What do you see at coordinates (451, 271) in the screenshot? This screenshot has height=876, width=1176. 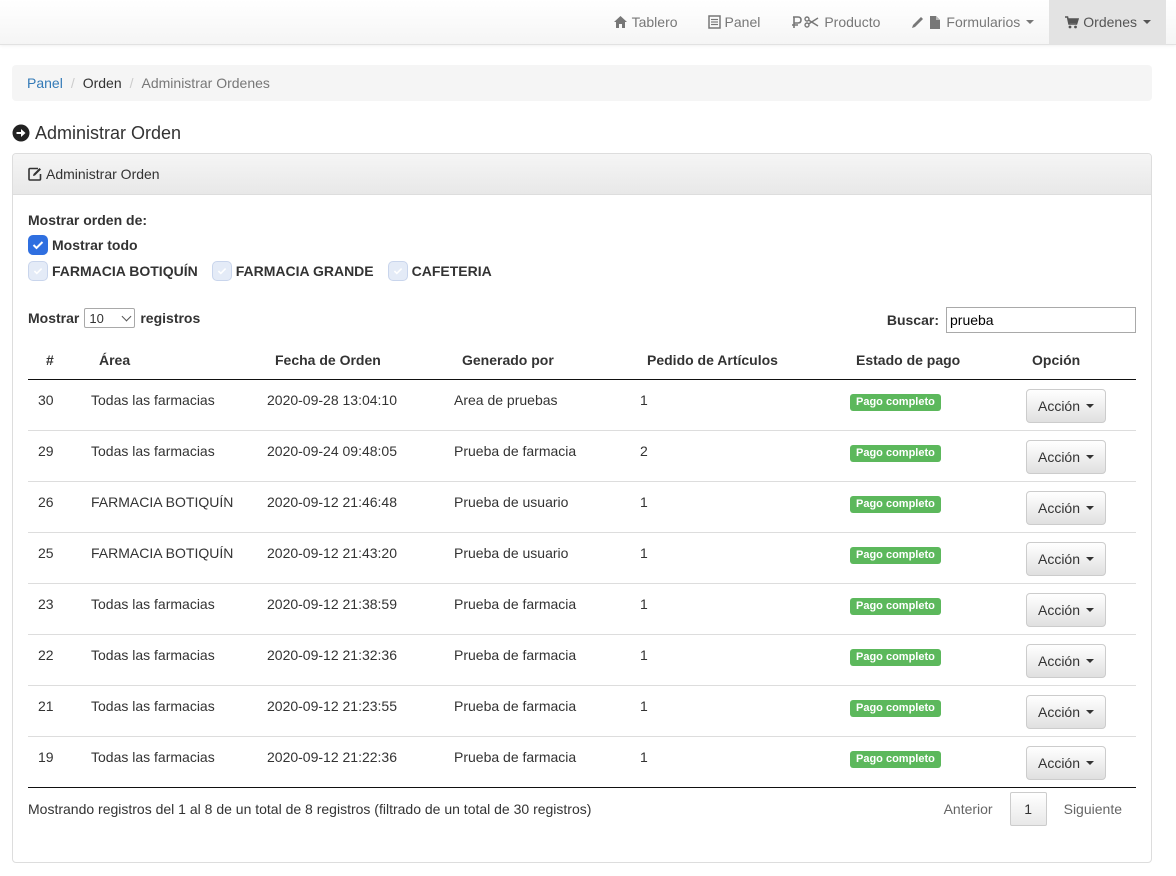 I see `filter-label-text: CAFETERIA` at bounding box center [451, 271].